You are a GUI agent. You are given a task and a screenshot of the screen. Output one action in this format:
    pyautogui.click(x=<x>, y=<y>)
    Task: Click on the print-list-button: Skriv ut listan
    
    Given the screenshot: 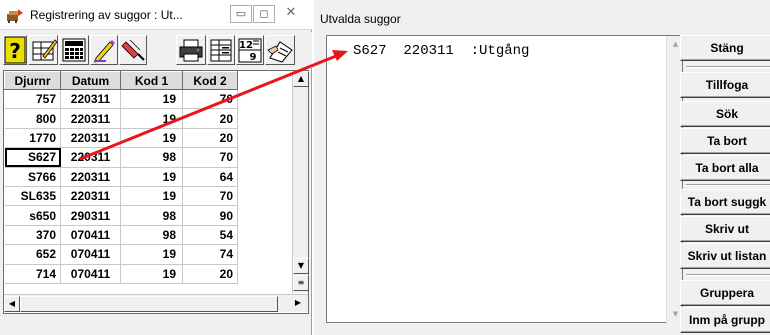 What is the action you would take?
    pyautogui.click(x=725, y=256)
    